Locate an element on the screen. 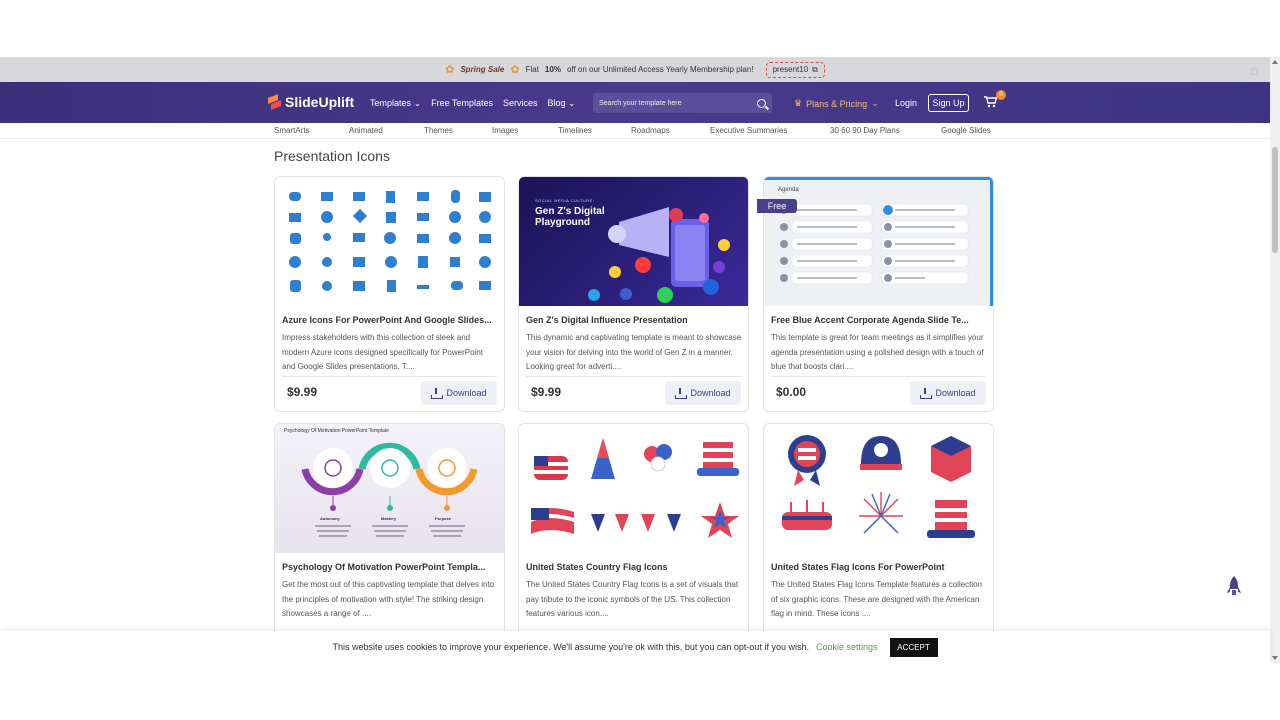 This screenshot has width=1280, height=720. section-title: Presentation Icons is located at coordinates (332, 156).